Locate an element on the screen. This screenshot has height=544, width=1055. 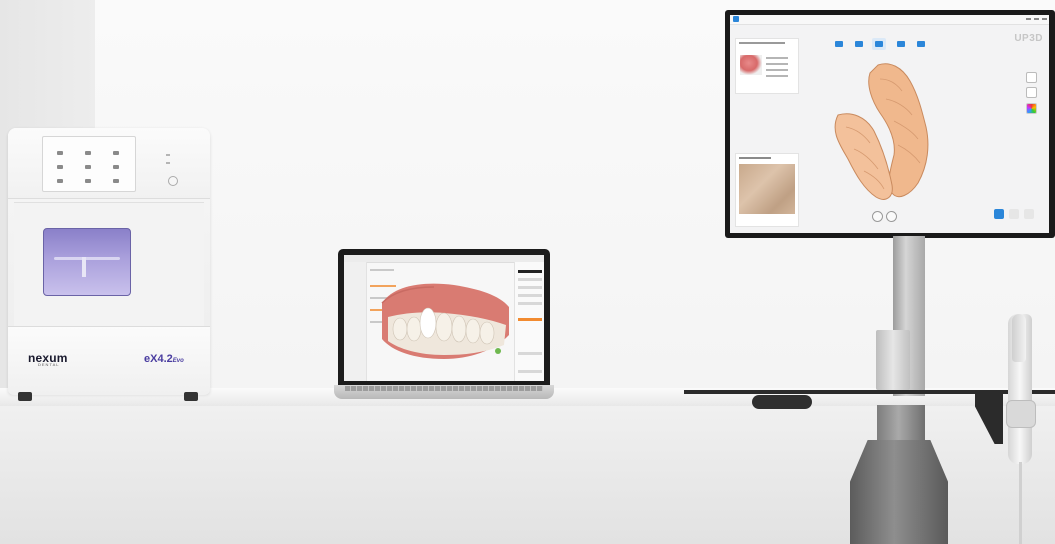
monitor-display: UP3D is located at coordinates (889, 124).